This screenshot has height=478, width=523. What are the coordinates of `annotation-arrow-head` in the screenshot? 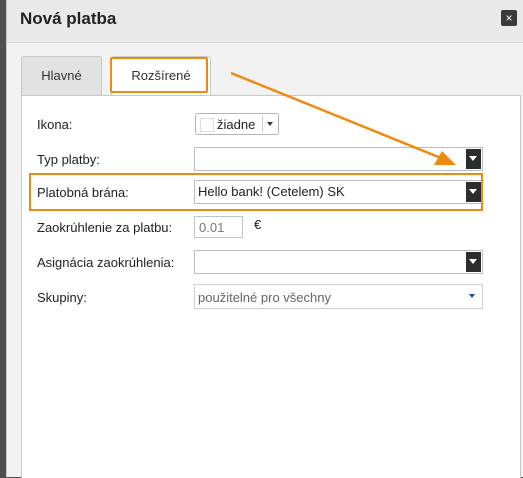 It's located at (445, 158).